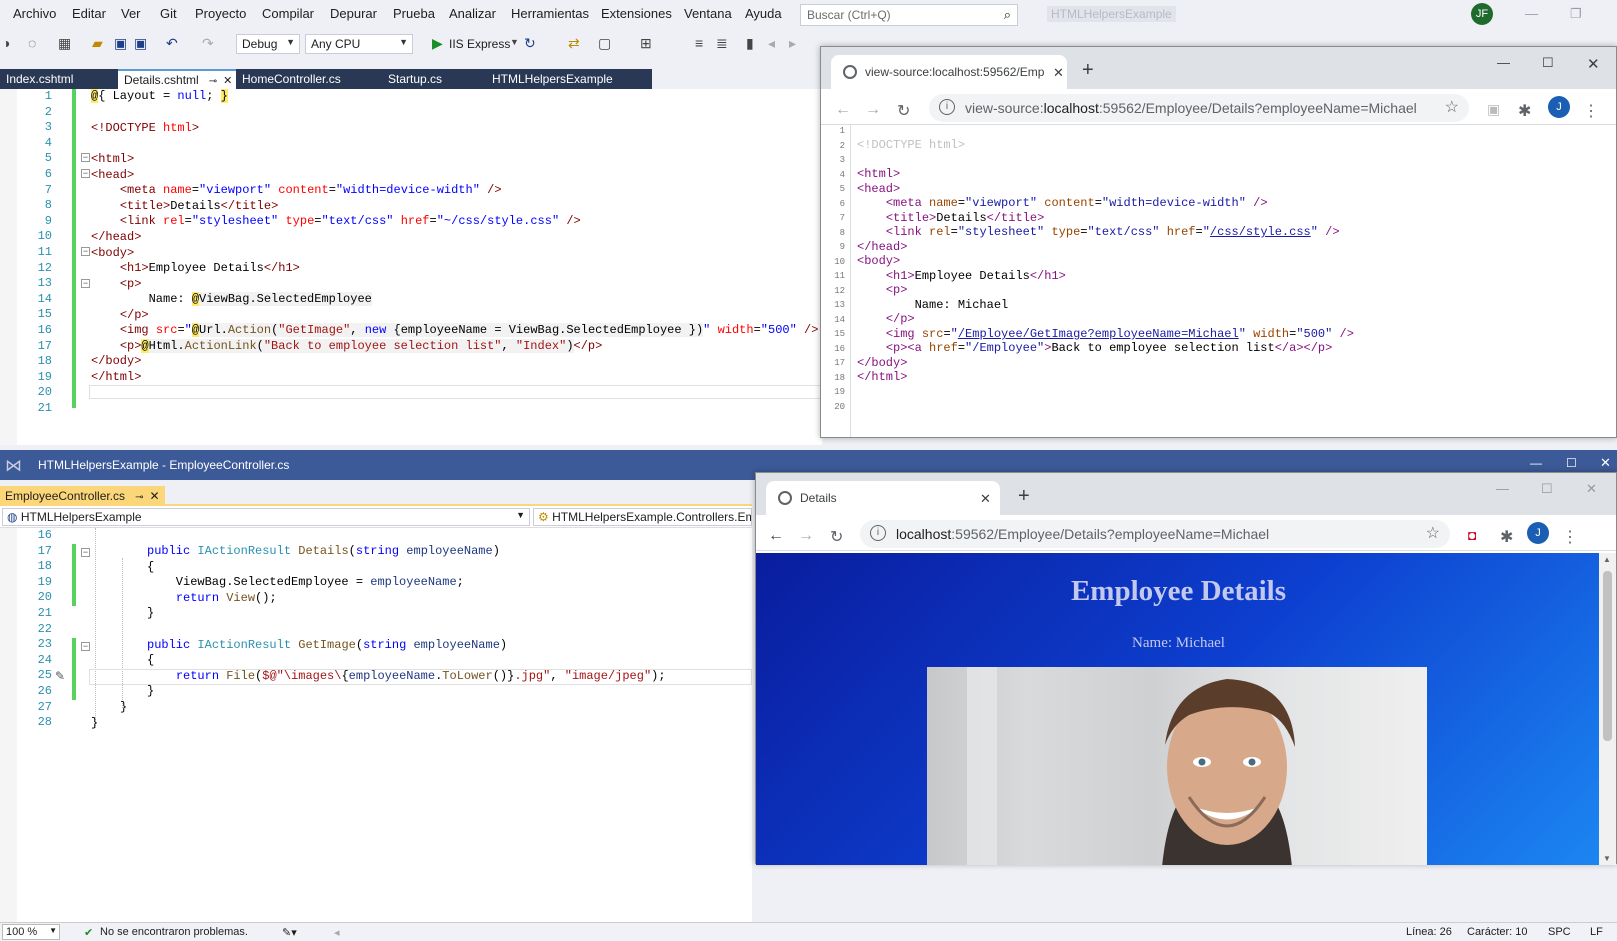 The height and width of the screenshot is (941, 1617). I want to click on menu-ver: Ver, so click(131, 13).